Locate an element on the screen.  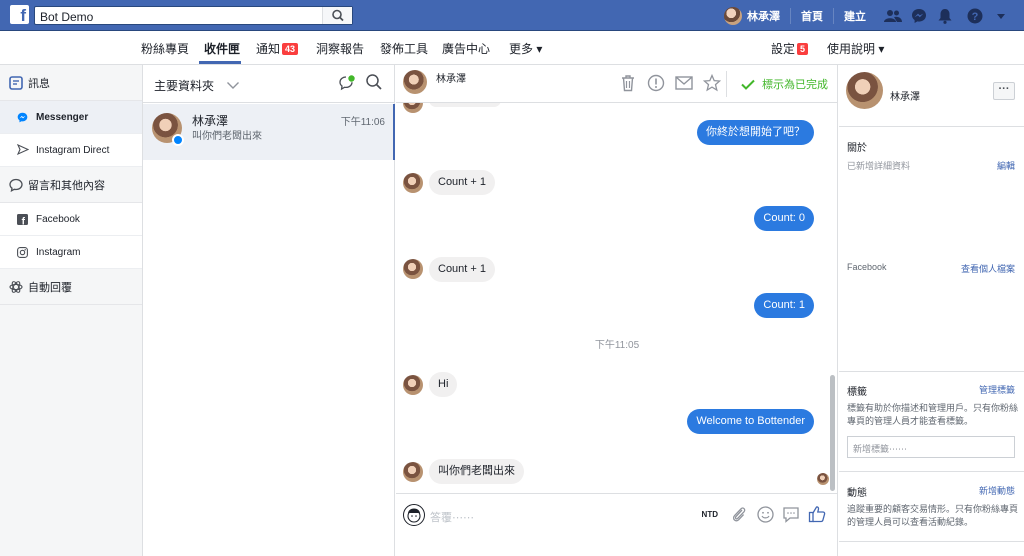
sidebar-section-auto-reply-label: 自動回覆 is located at coordinates (50, 287).